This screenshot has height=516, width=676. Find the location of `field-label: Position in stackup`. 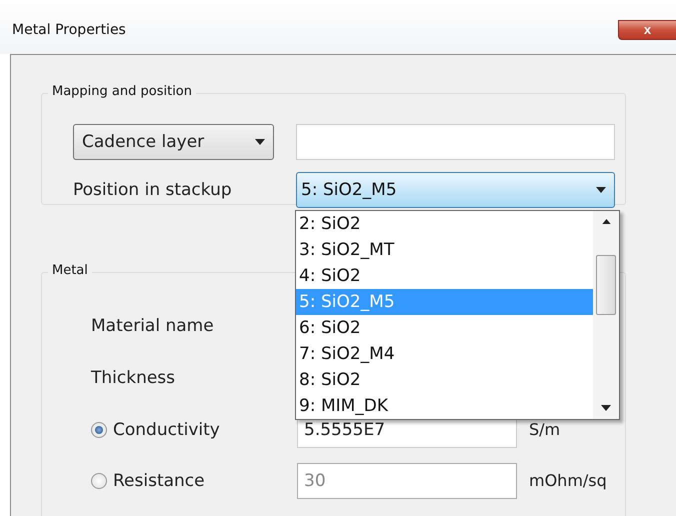

field-label: Position in stackup is located at coordinates (153, 190).